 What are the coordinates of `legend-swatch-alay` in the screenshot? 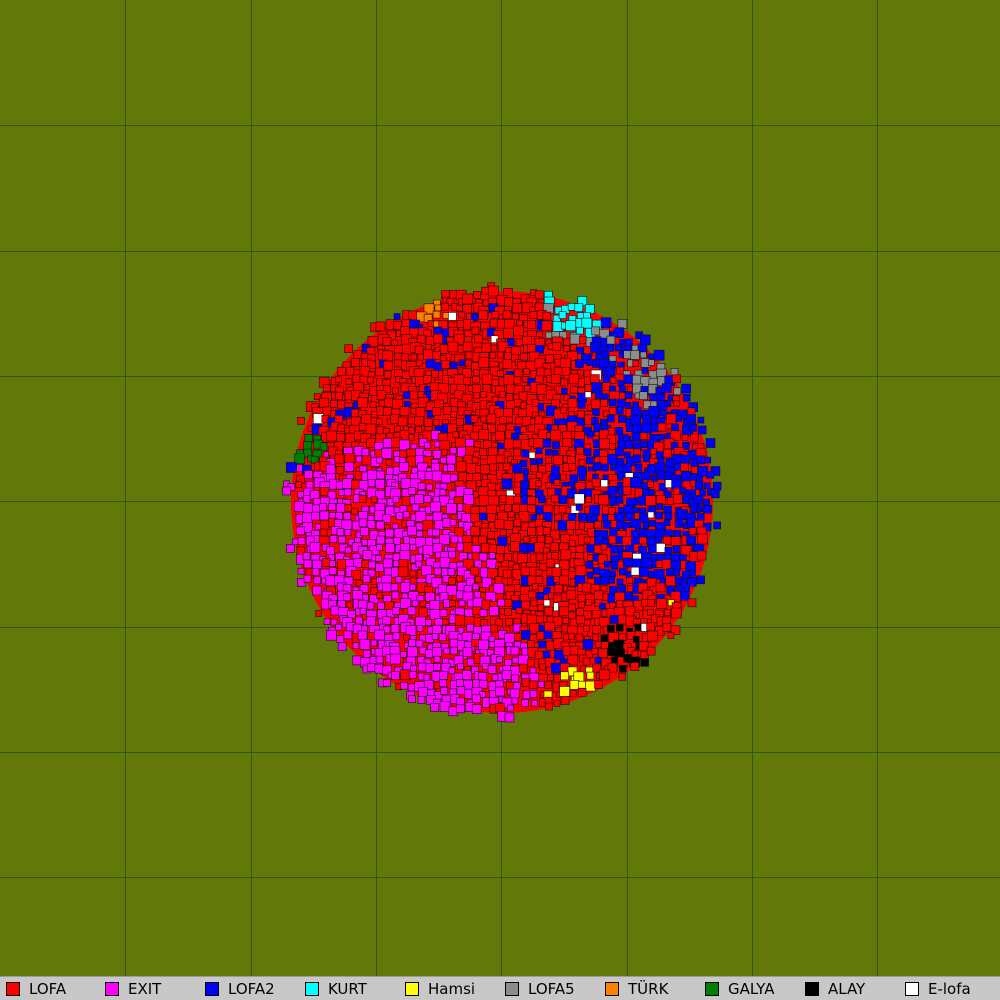 It's located at (812, 989).